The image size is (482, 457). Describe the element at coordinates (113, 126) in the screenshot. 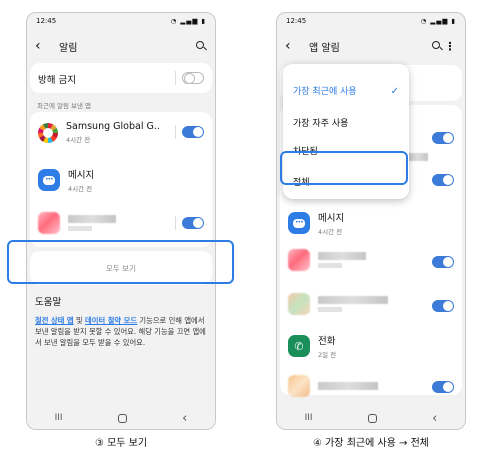

I see `app-name: Samsung Global G..` at that location.